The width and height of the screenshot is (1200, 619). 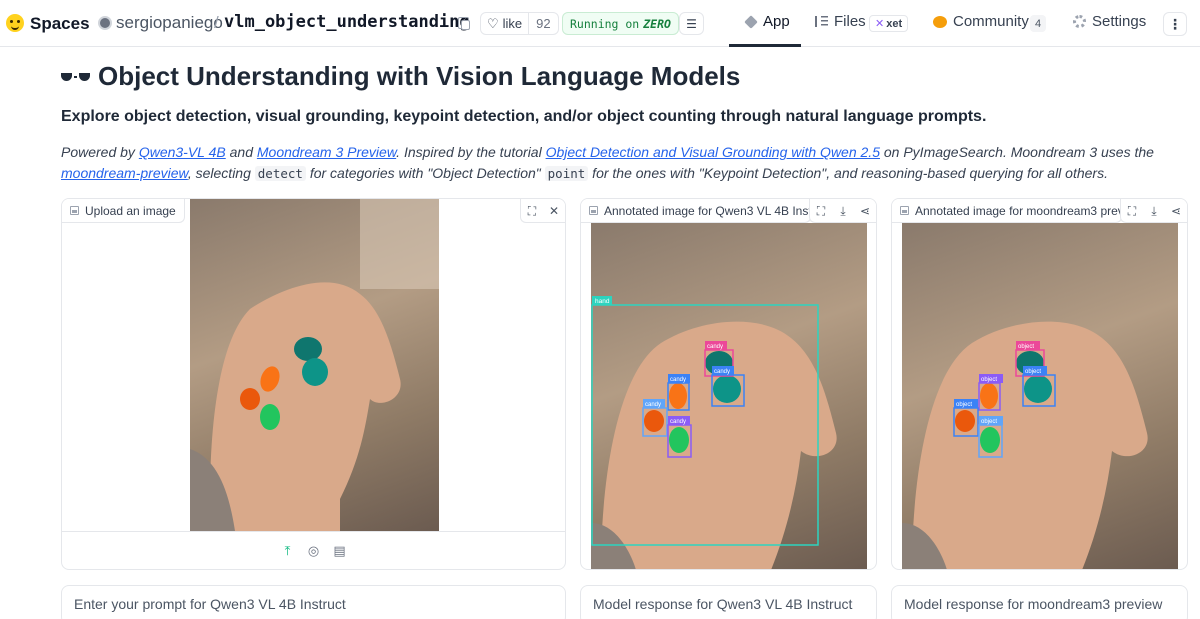 I want to click on copy-repo-name-icon, so click(x=464, y=23).